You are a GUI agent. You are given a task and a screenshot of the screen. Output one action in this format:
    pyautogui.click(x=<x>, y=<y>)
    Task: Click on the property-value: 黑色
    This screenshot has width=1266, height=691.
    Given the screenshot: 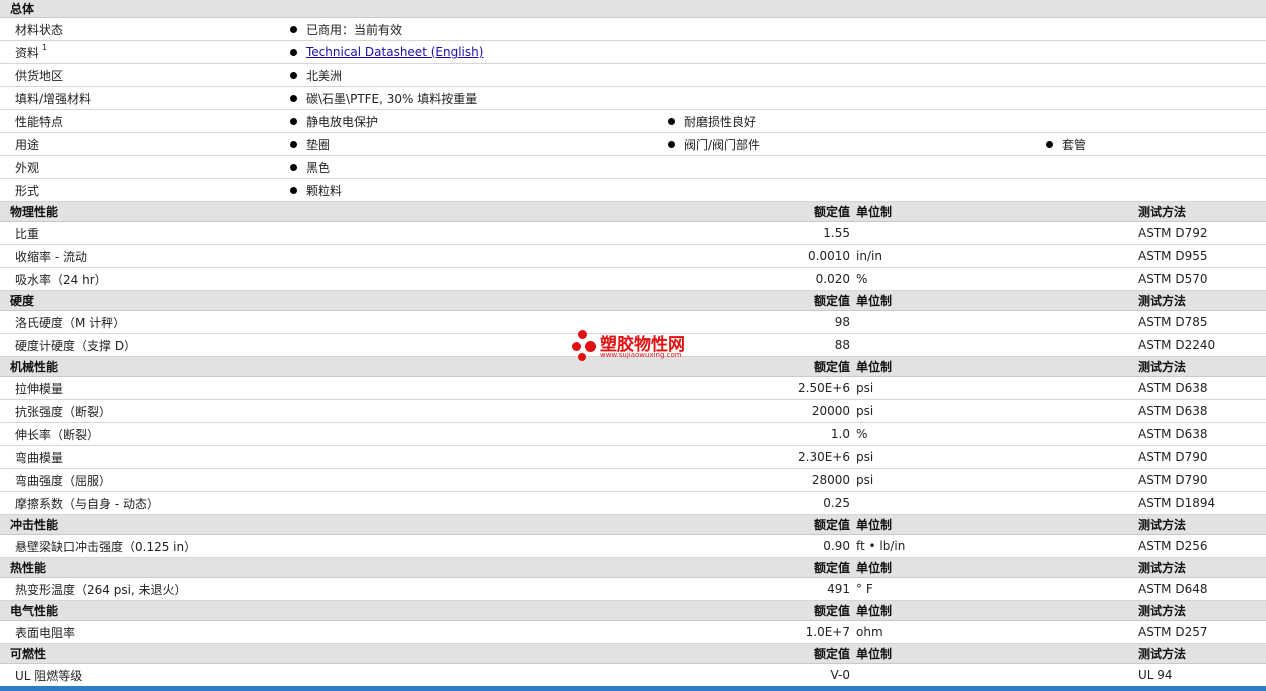 What is the action you would take?
    pyautogui.click(x=310, y=167)
    